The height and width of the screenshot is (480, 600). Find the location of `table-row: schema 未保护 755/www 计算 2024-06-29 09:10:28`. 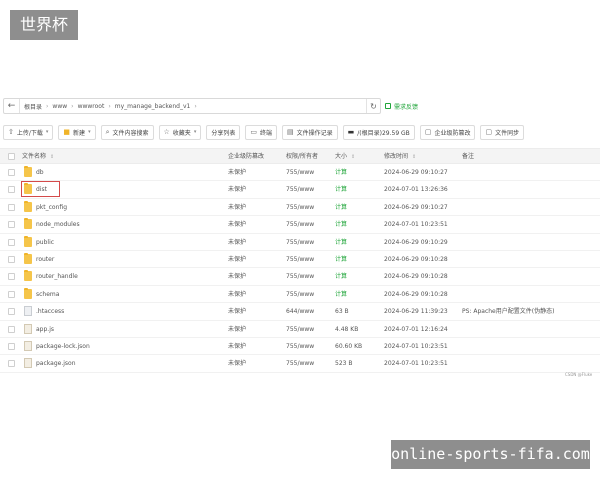

table-row: schema 未保护 755/www 计算 2024-06-29 09:10:28 is located at coordinates (300, 295).